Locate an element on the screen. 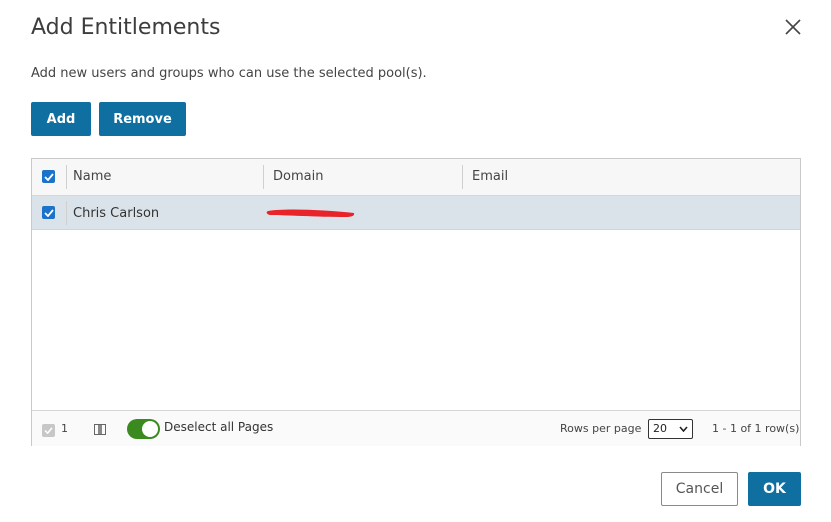  remove-button: Remove is located at coordinates (142, 119).